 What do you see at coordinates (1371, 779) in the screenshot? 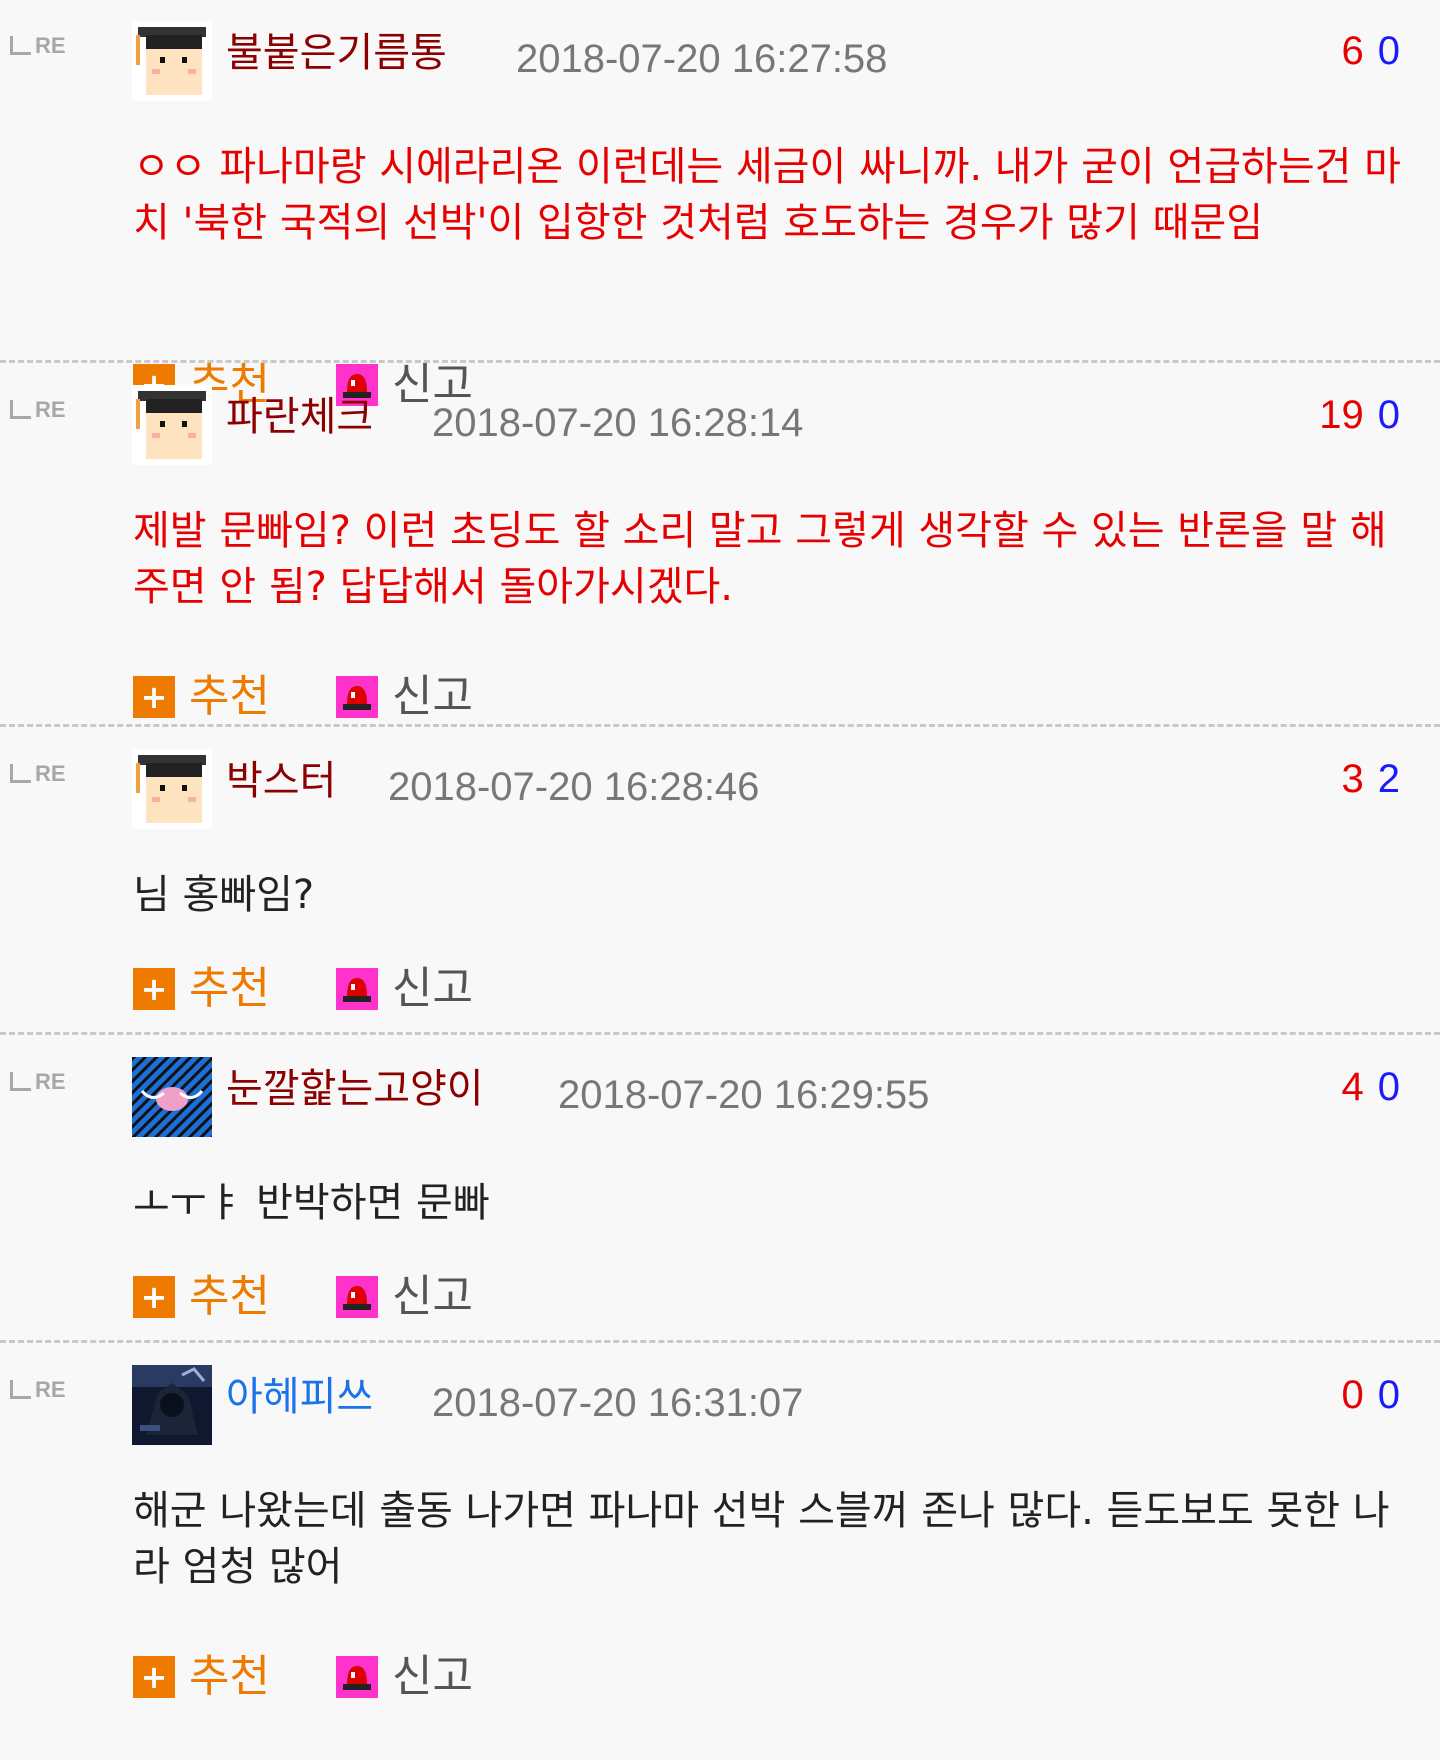
I see `vote-counts: 32` at bounding box center [1371, 779].